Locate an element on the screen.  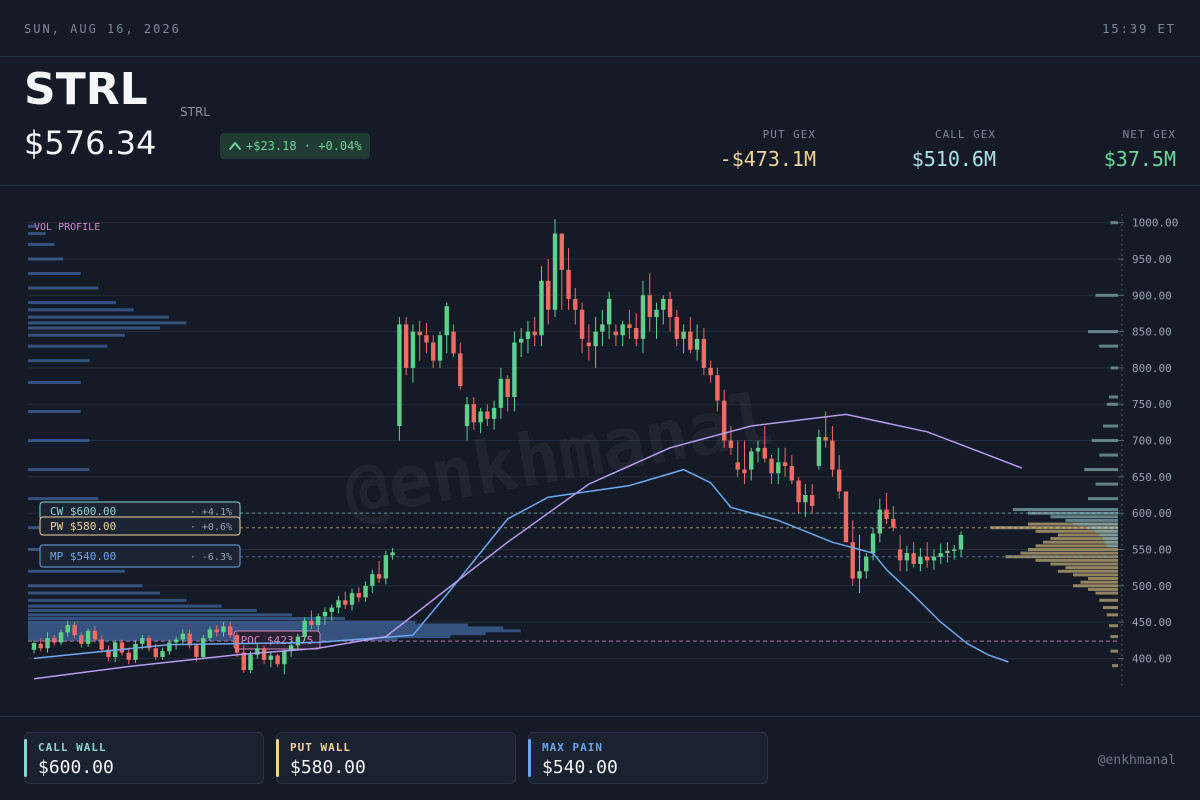
put-wall-label: PUT WALL is located at coordinates (320, 747).